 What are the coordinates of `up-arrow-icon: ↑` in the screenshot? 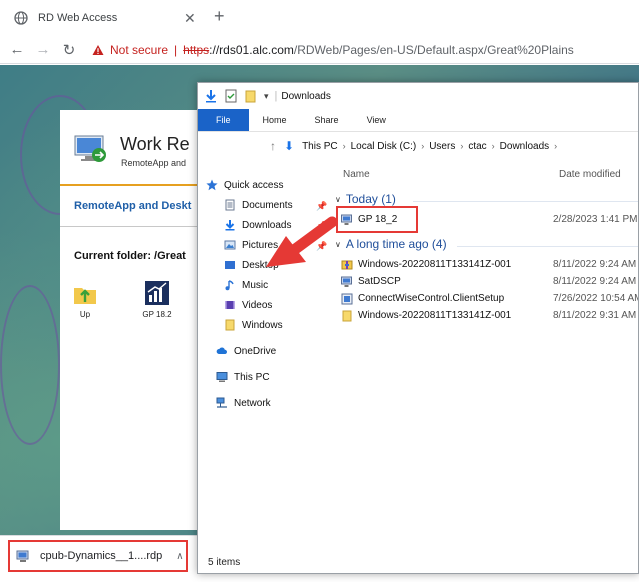 It's located at (273, 146).